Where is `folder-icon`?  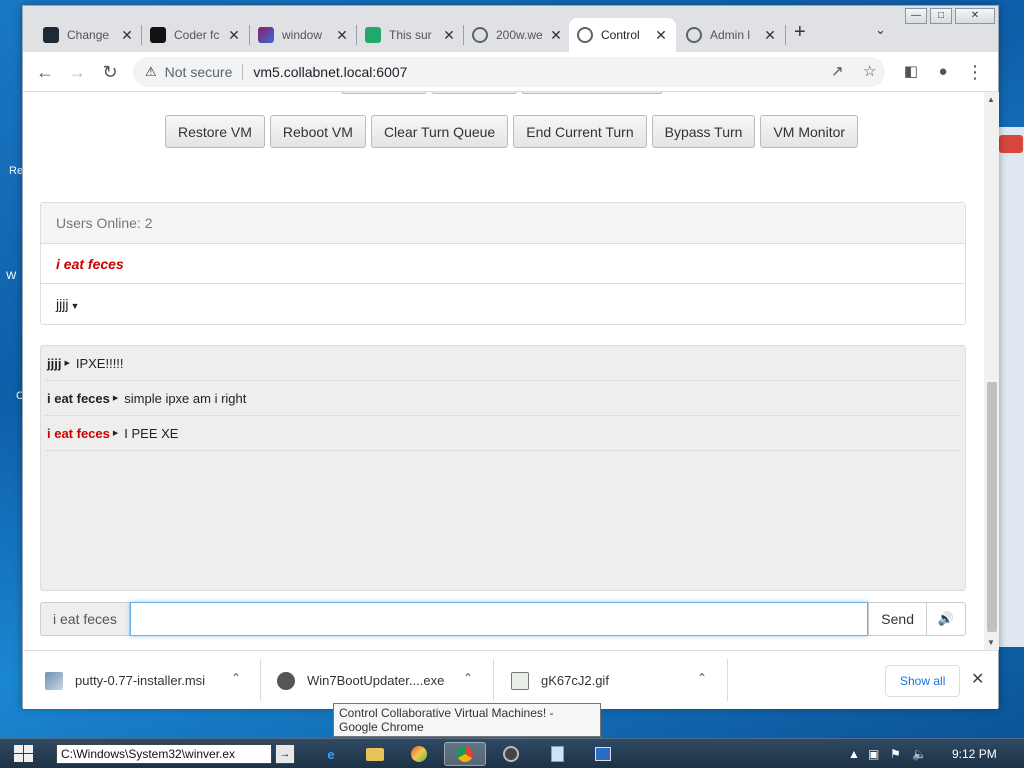
folder-icon is located at coordinates (375, 754).